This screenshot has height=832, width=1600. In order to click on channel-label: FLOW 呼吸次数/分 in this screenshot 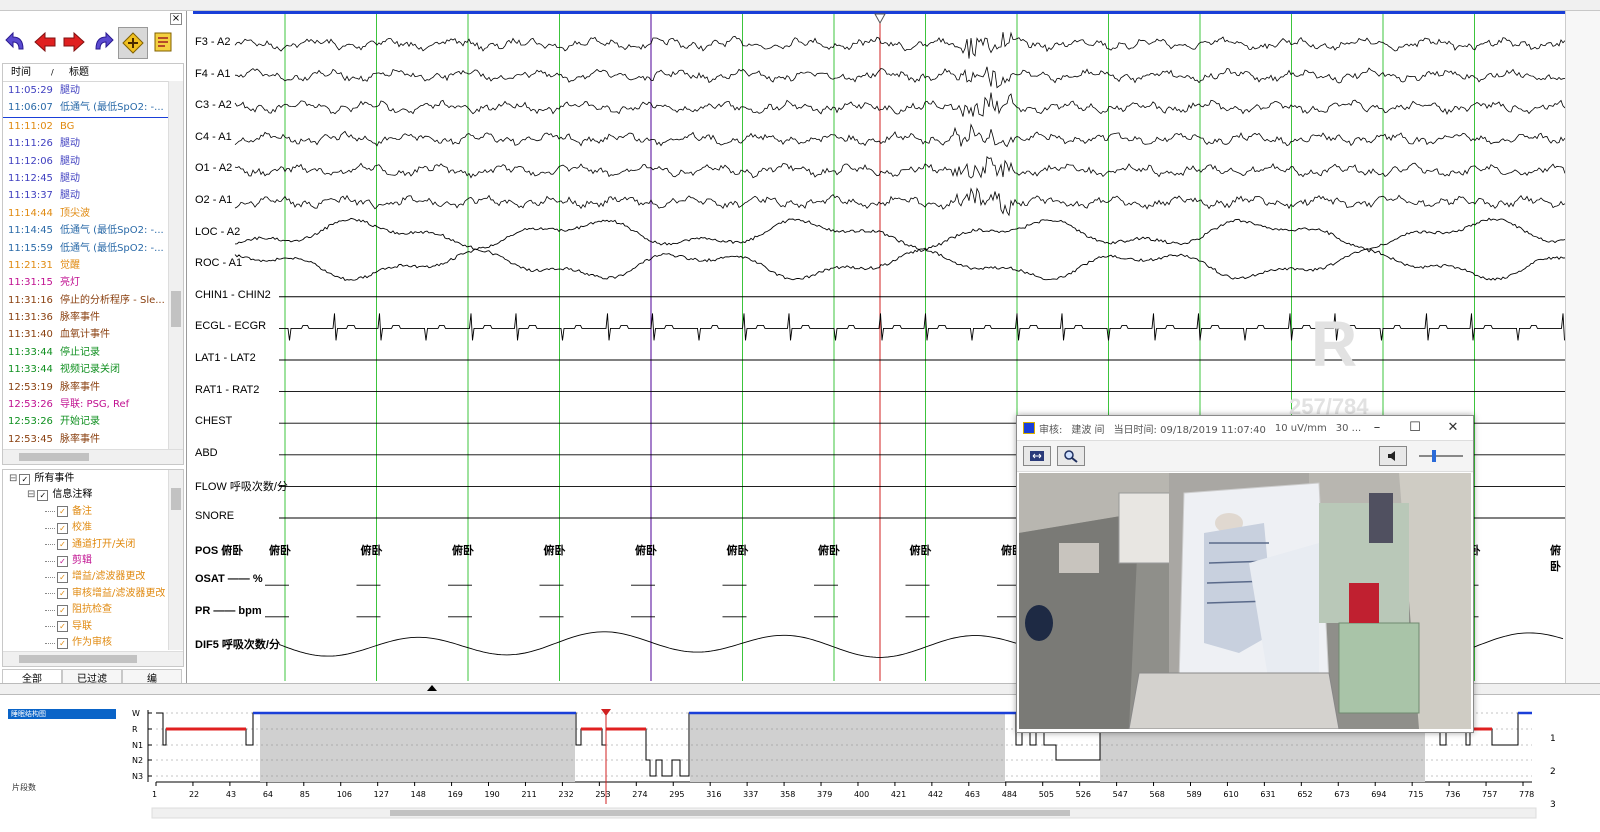, I will do `click(241, 486)`.